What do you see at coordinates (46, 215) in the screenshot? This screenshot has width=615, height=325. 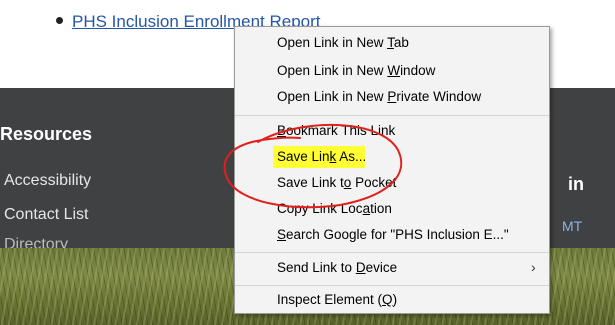 I see `resources-link-contact-list: Contact List` at bounding box center [46, 215].